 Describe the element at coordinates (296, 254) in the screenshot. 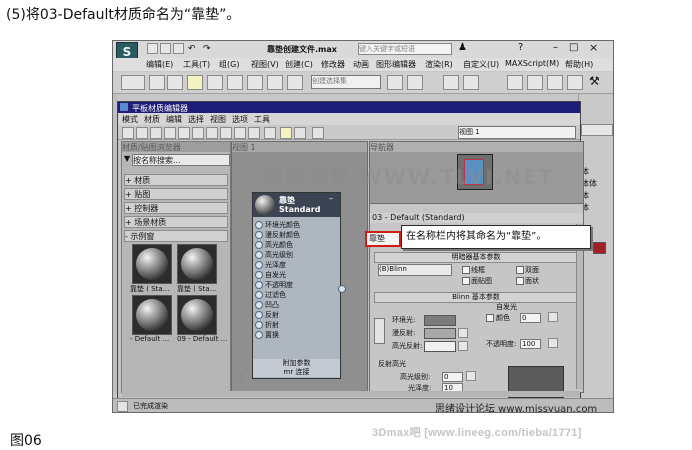

I see `node-slot: 高光级别` at that location.